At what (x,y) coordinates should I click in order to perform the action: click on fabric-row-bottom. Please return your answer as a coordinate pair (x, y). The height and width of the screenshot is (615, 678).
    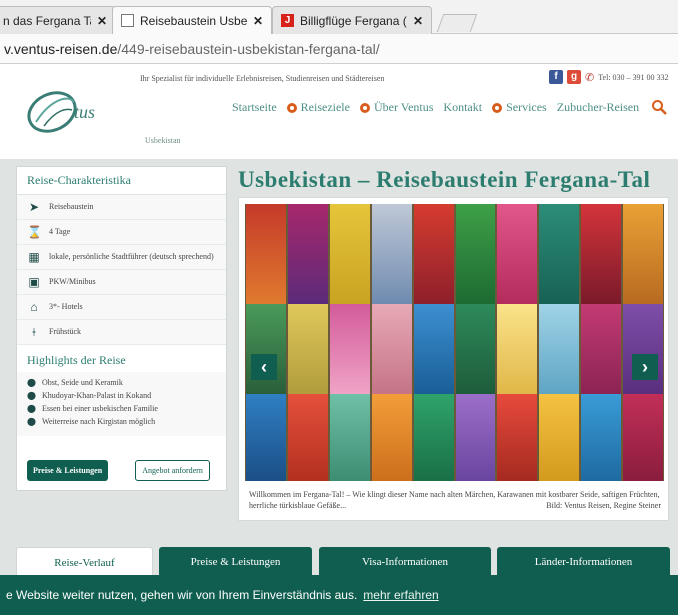
    Looking at the image, I should click on (454, 437).